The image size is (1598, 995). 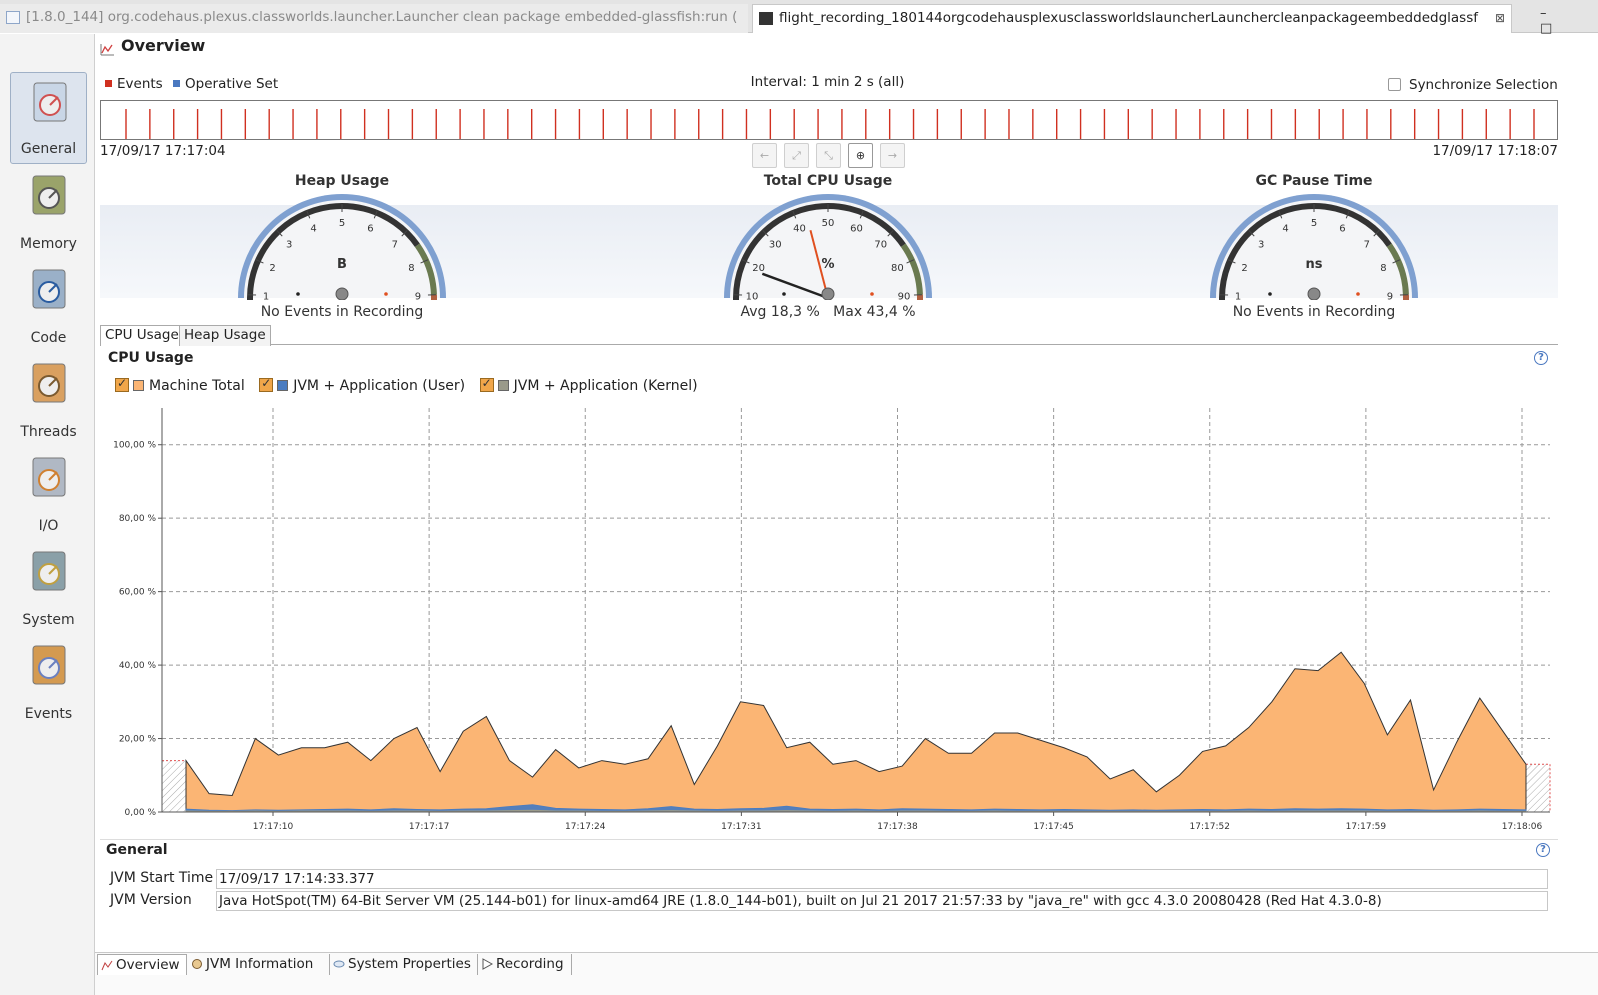 What do you see at coordinates (163, 45) in the screenshot?
I see `page-title: Overview` at bounding box center [163, 45].